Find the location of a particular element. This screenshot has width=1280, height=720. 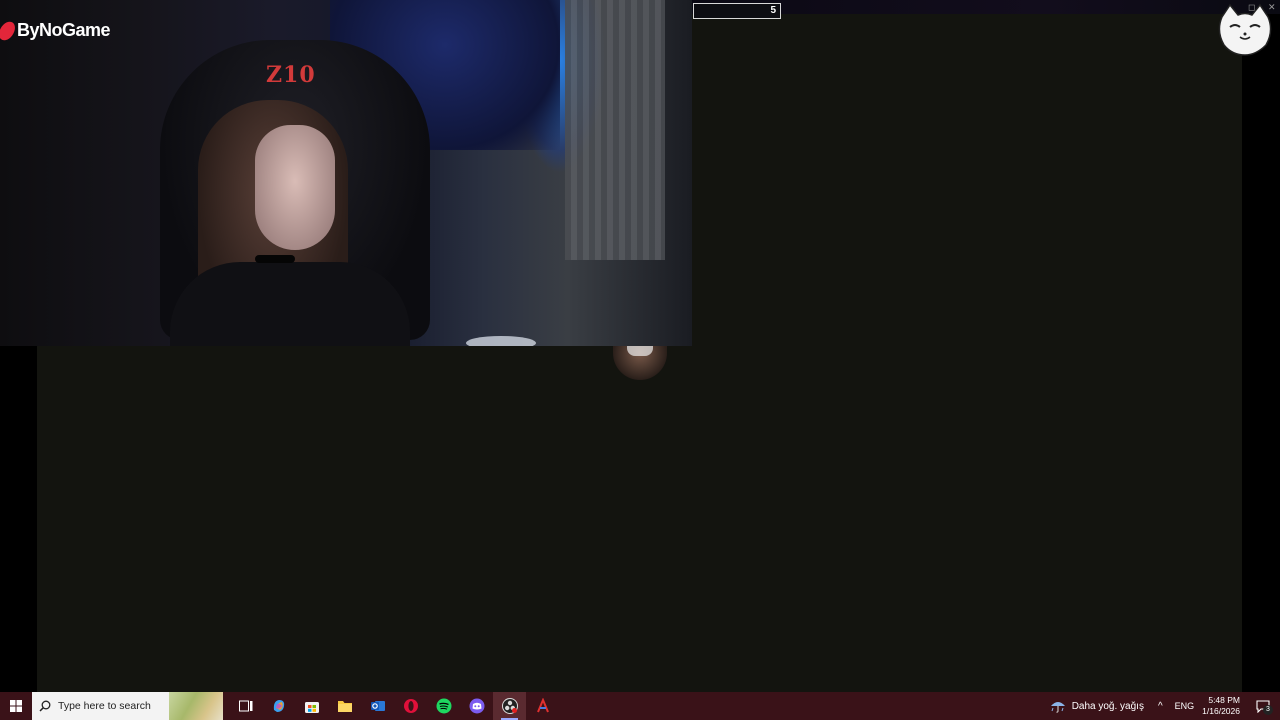

clock-date: 1/16/2026 is located at coordinates (1221, 711).